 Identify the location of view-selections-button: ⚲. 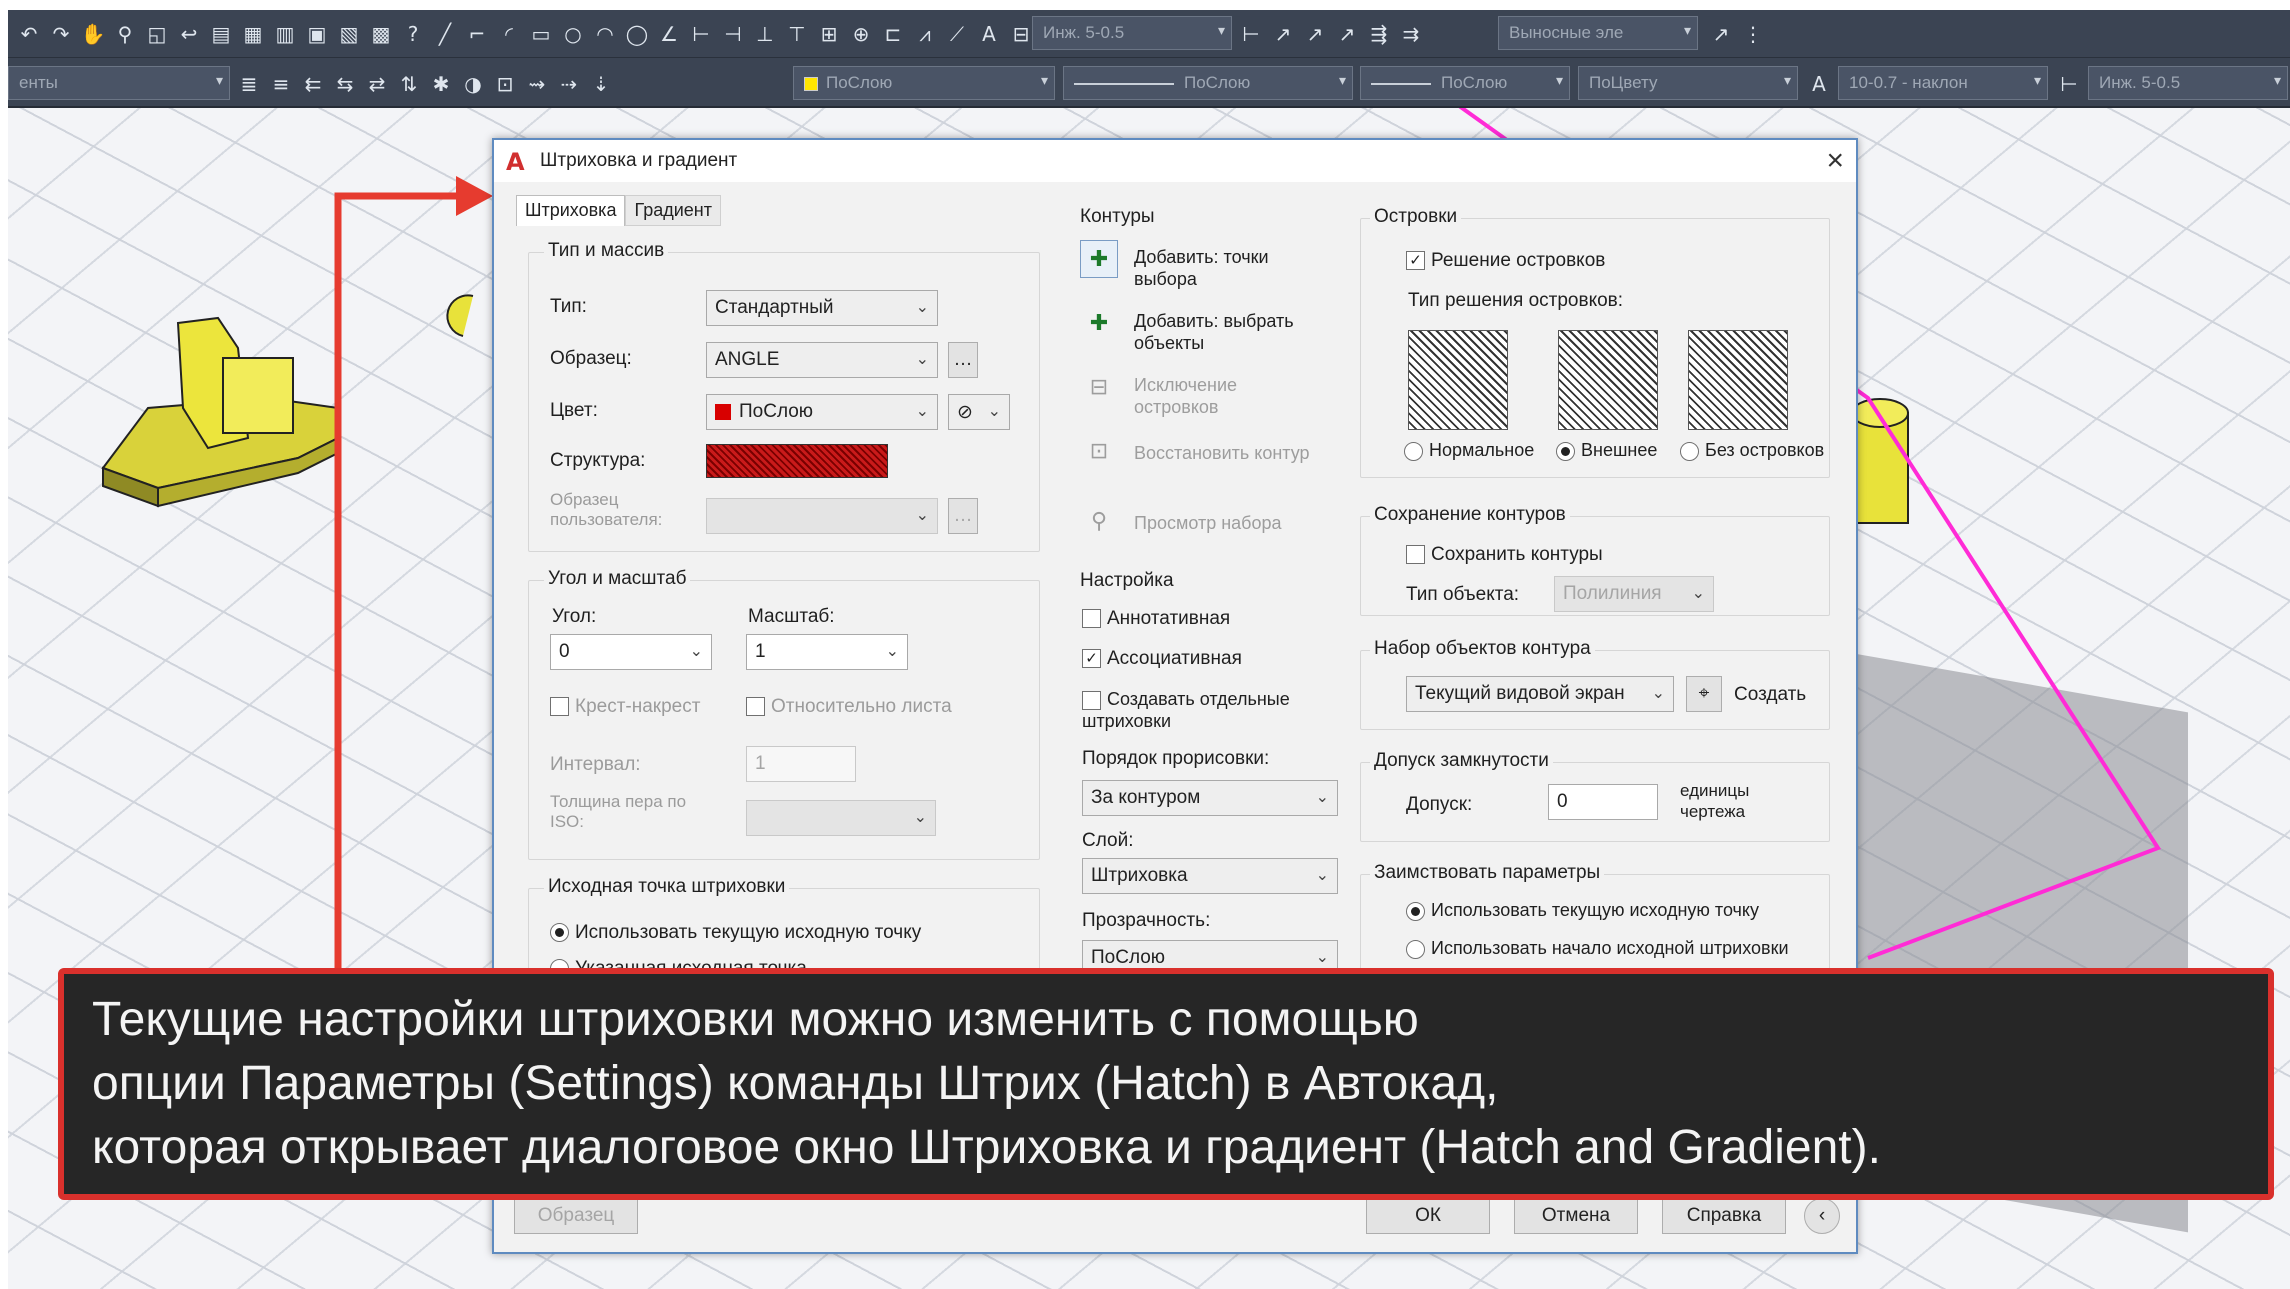
(1099, 521).